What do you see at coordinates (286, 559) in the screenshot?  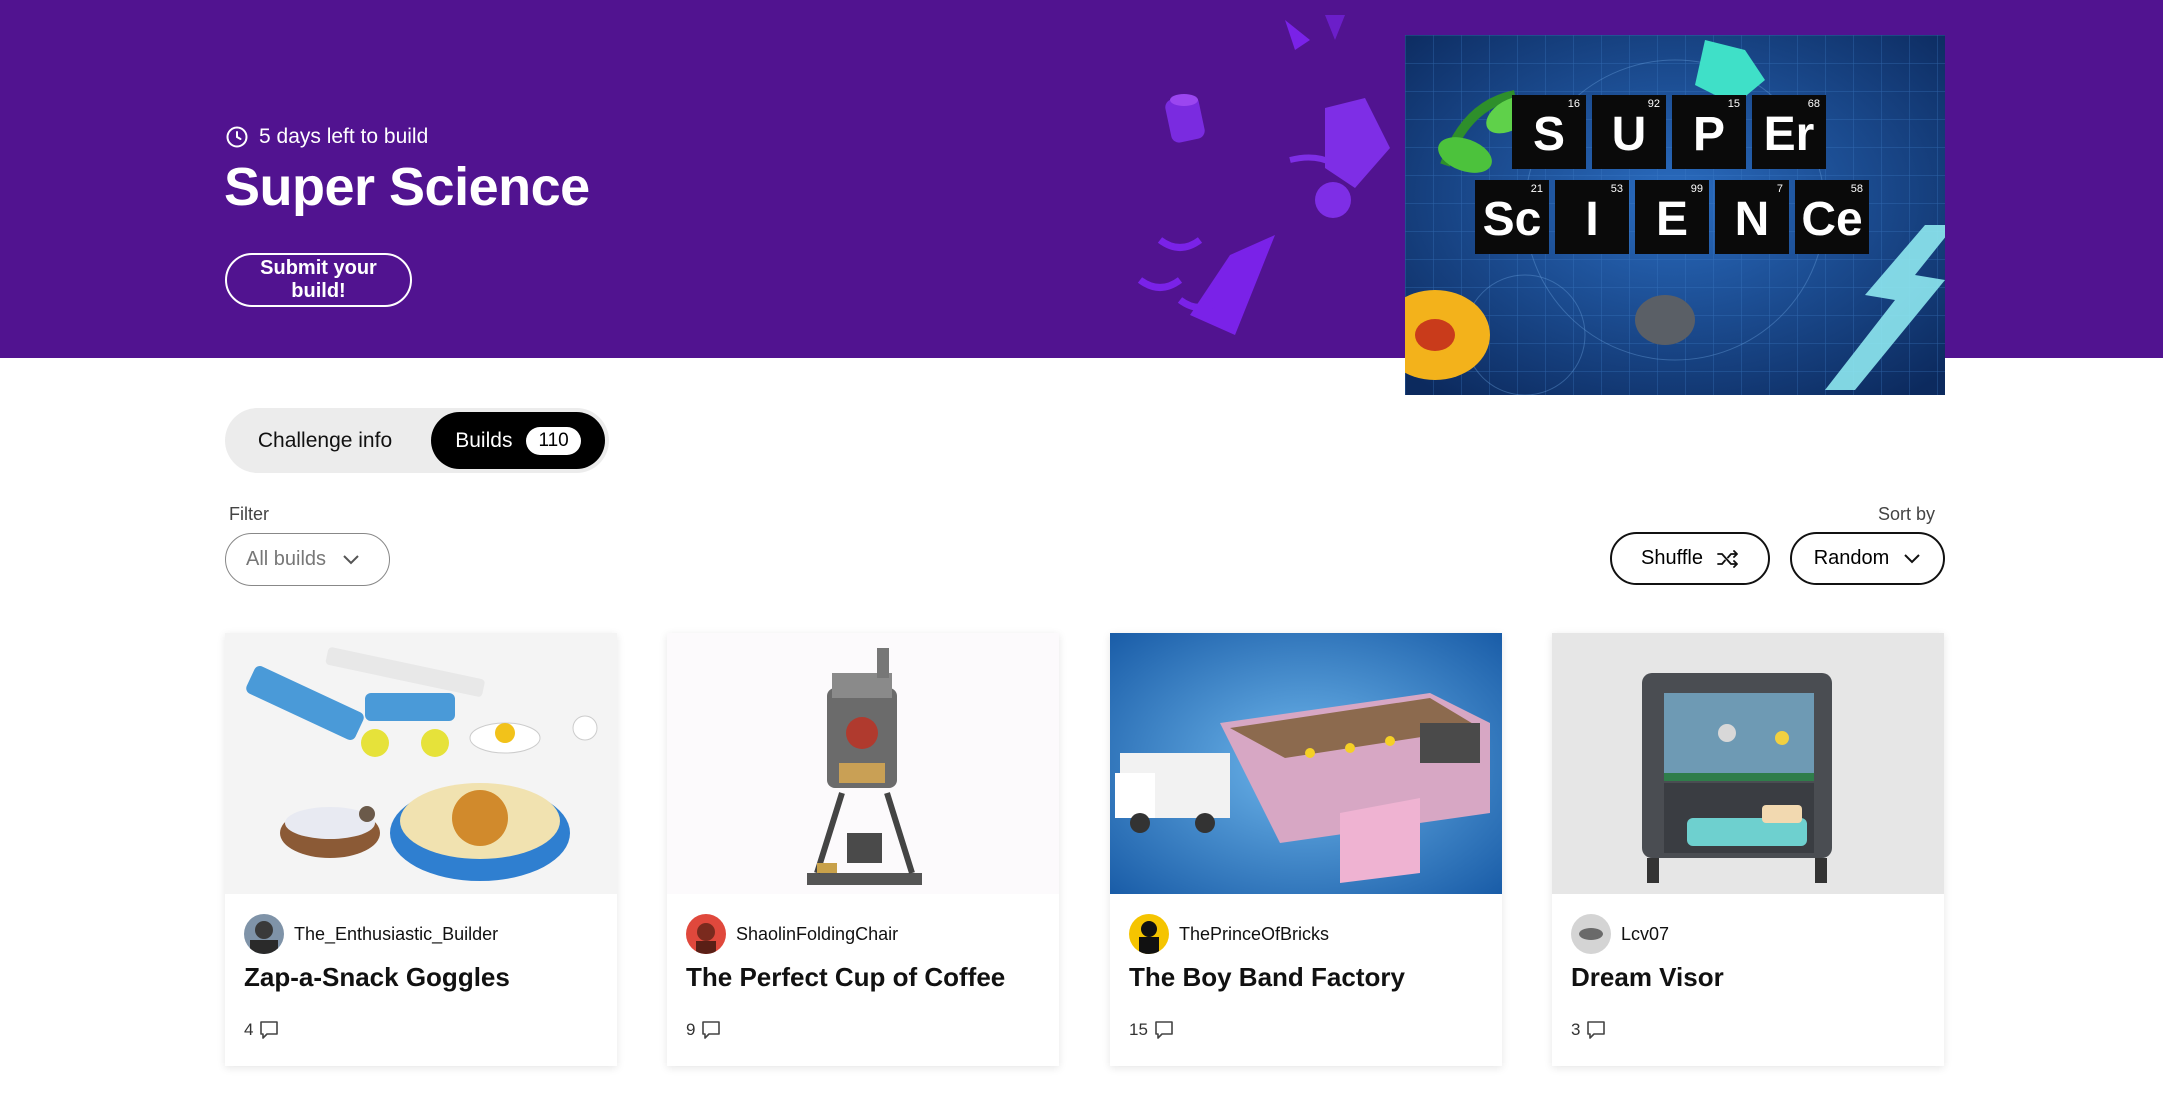 I see `filter-value: All builds` at bounding box center [286, 559].